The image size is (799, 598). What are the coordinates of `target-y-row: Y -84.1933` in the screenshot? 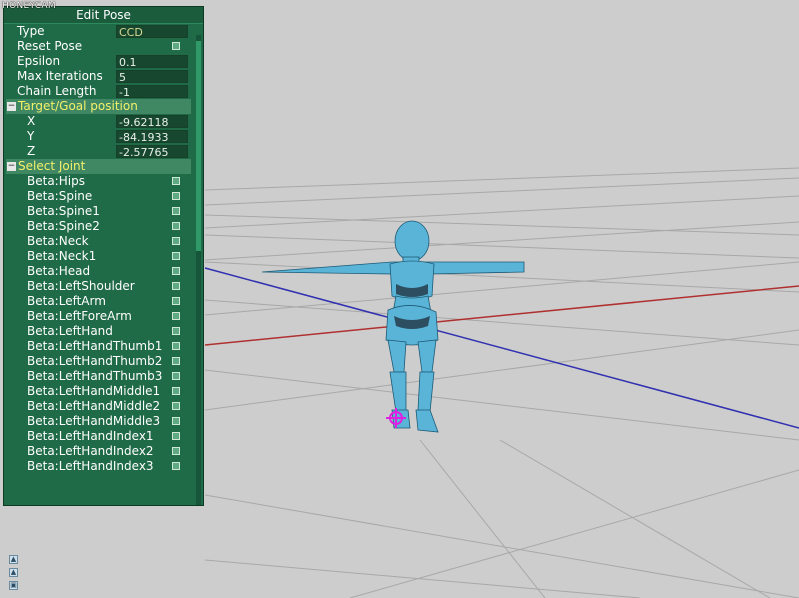 It's located at (98, 136).